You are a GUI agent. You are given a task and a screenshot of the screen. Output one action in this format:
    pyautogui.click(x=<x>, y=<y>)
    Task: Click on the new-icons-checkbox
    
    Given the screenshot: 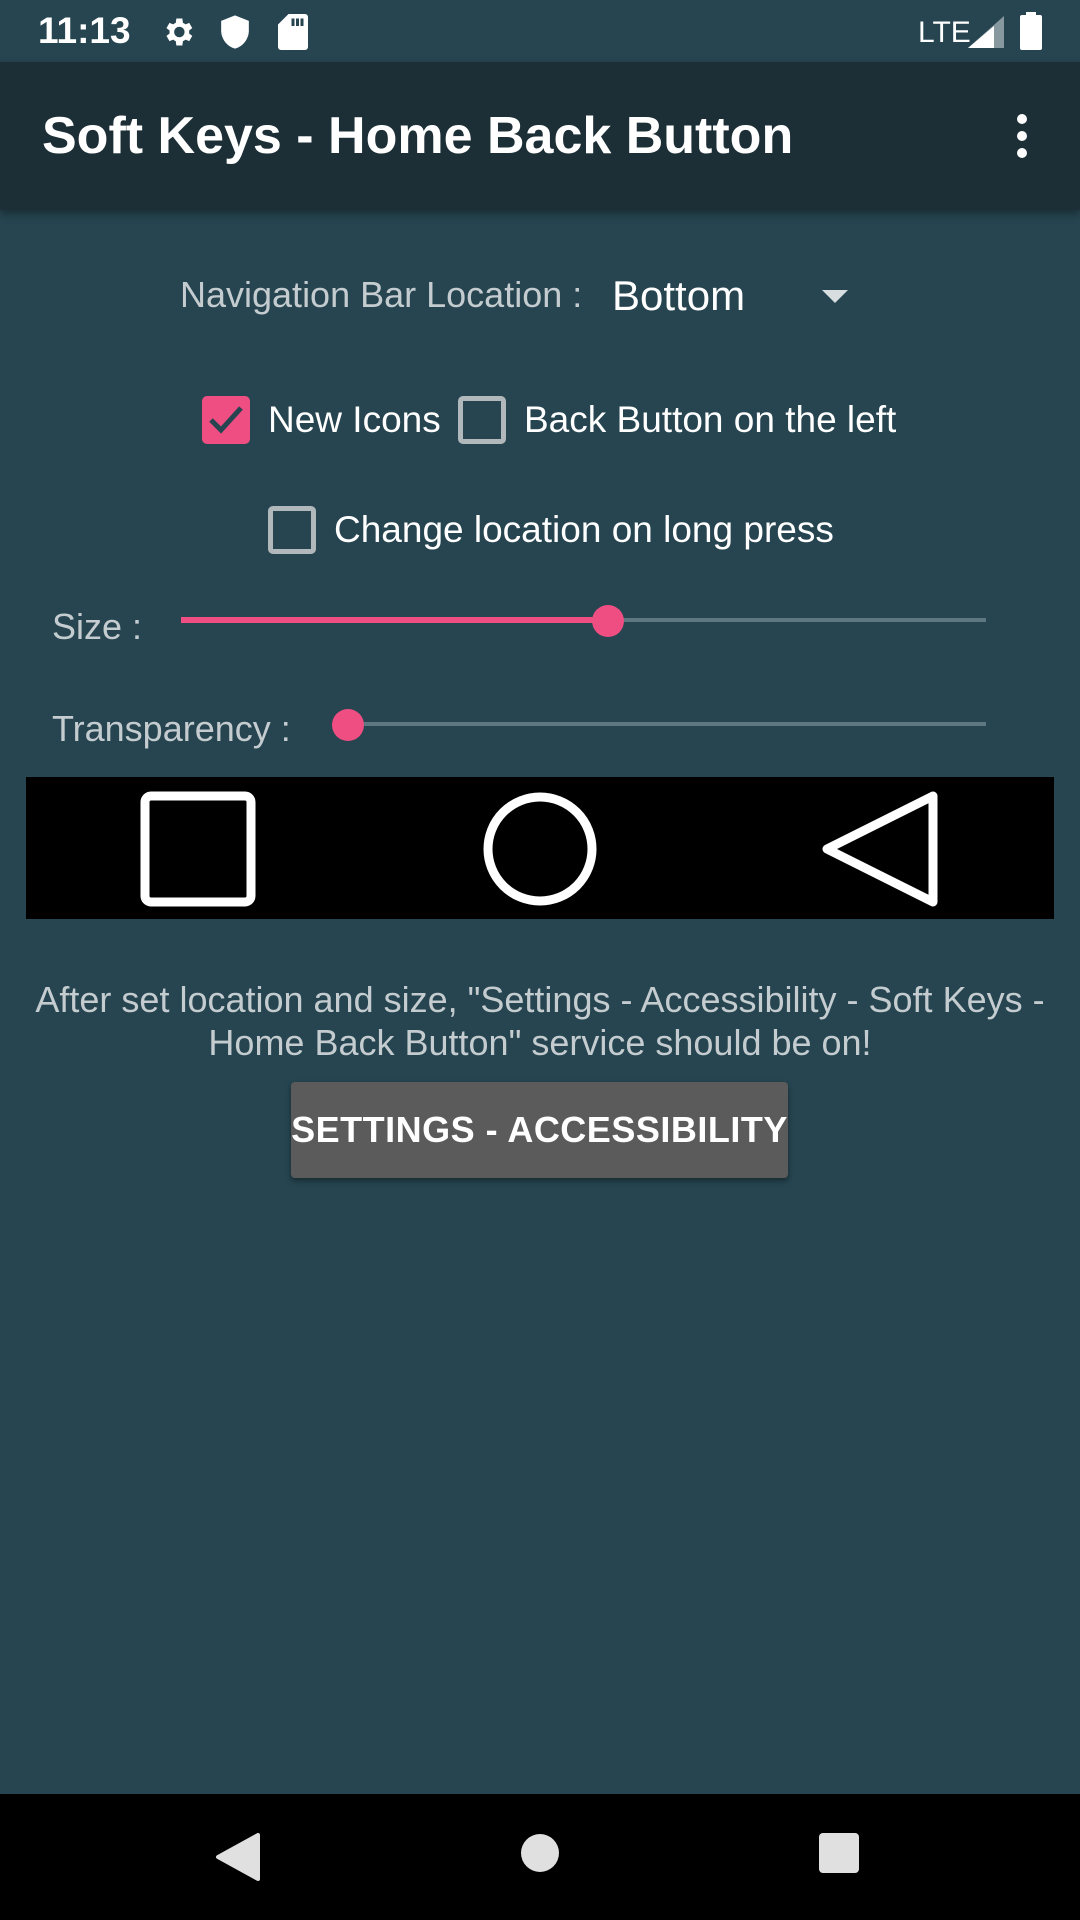 What is the action you would take?
    pyautogui.click(x=226, y=420)
    